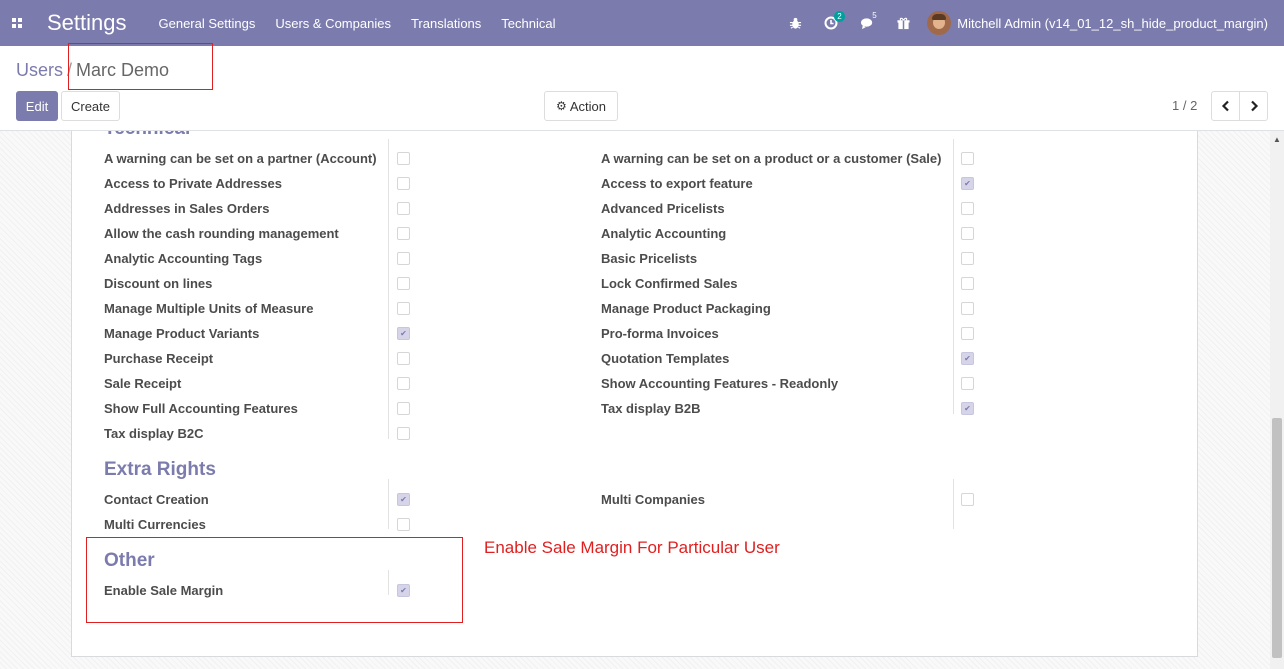  Describe the element at coordinates (669, 283) in the screenshot. I see `field-row: Lock Confirmed Sales` at that location.